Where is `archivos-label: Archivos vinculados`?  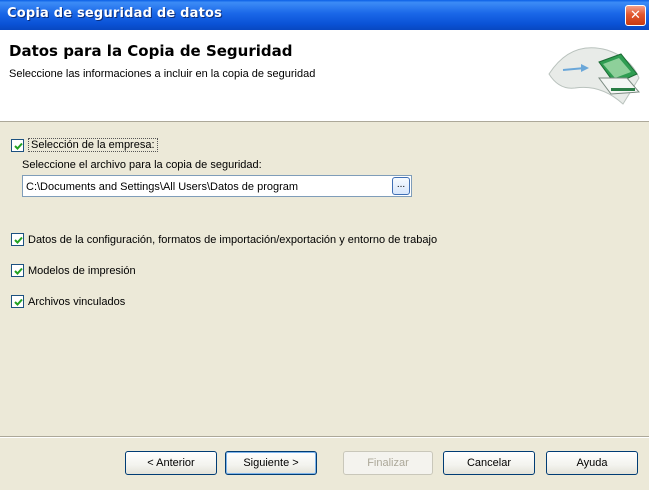 archivos-label: Archivos vinculados is located at coordinates (77, 301).